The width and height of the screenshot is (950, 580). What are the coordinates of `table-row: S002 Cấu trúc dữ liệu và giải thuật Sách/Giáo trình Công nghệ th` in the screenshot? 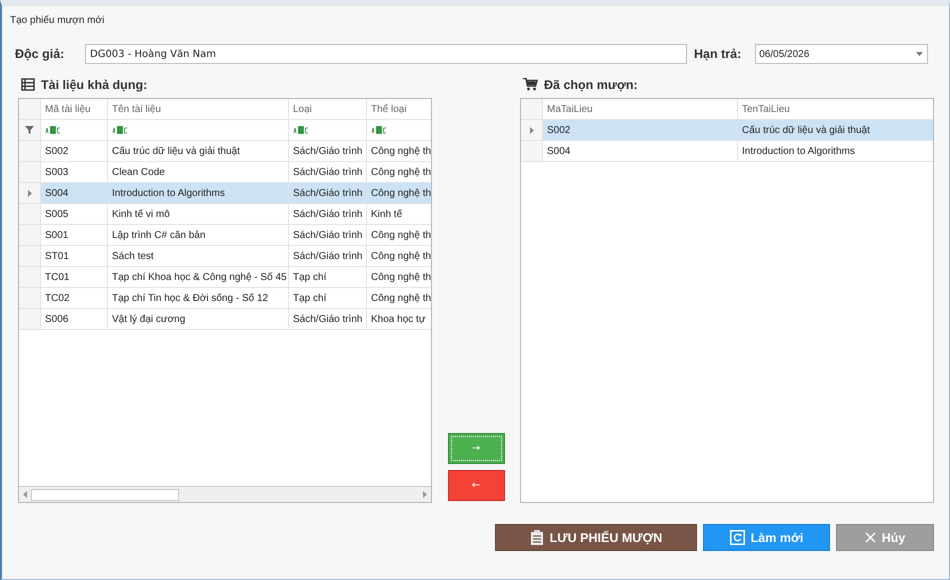 It's located at (225, 151).